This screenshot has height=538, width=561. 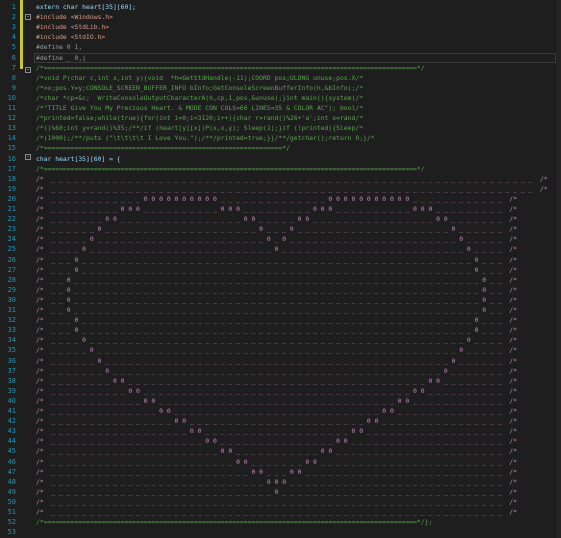 What do you see at coordinates (11, 400) in the screenshot?
I see `line-number: 40` at bounding box center [11, 400].